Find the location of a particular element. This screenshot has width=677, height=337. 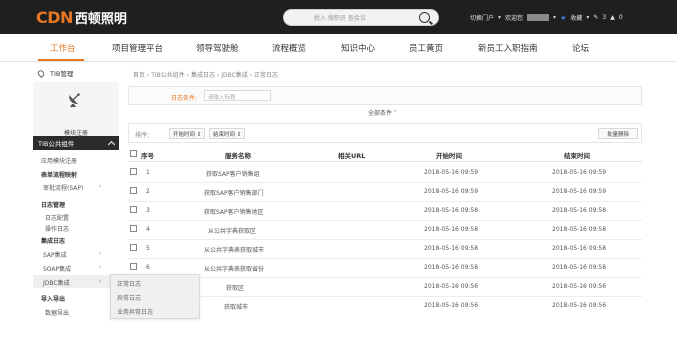

nav-leader-cockpit: 领导驾驶舱 is located at coordinates (217, 48).